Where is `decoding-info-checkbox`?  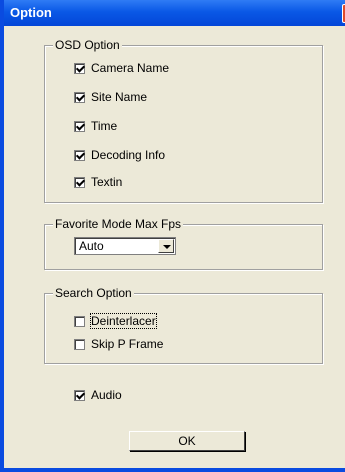 decoding-info-checkbox is located at coordinates (79, 155).